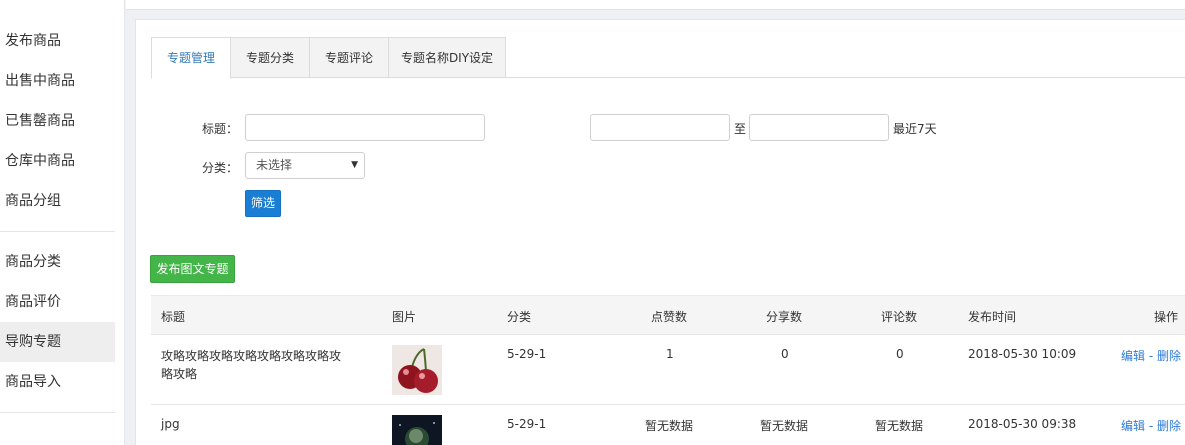 Image resolution: width=1185 pixels, height=445 pixels. What do you see at coordinates (519, 317) in the screenshot?
I see `col-category: 分类` at bounding box center [519, 317].